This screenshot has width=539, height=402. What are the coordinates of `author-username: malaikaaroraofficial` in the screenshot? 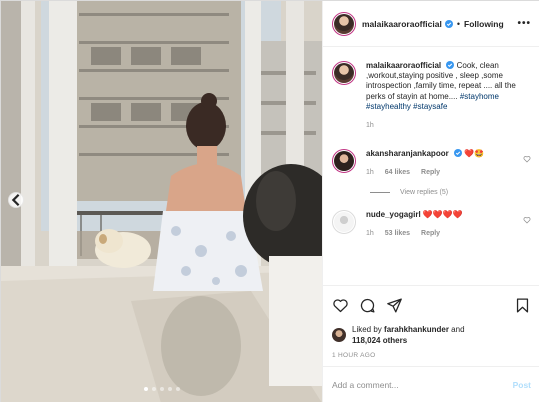 It's located at (402, 24).